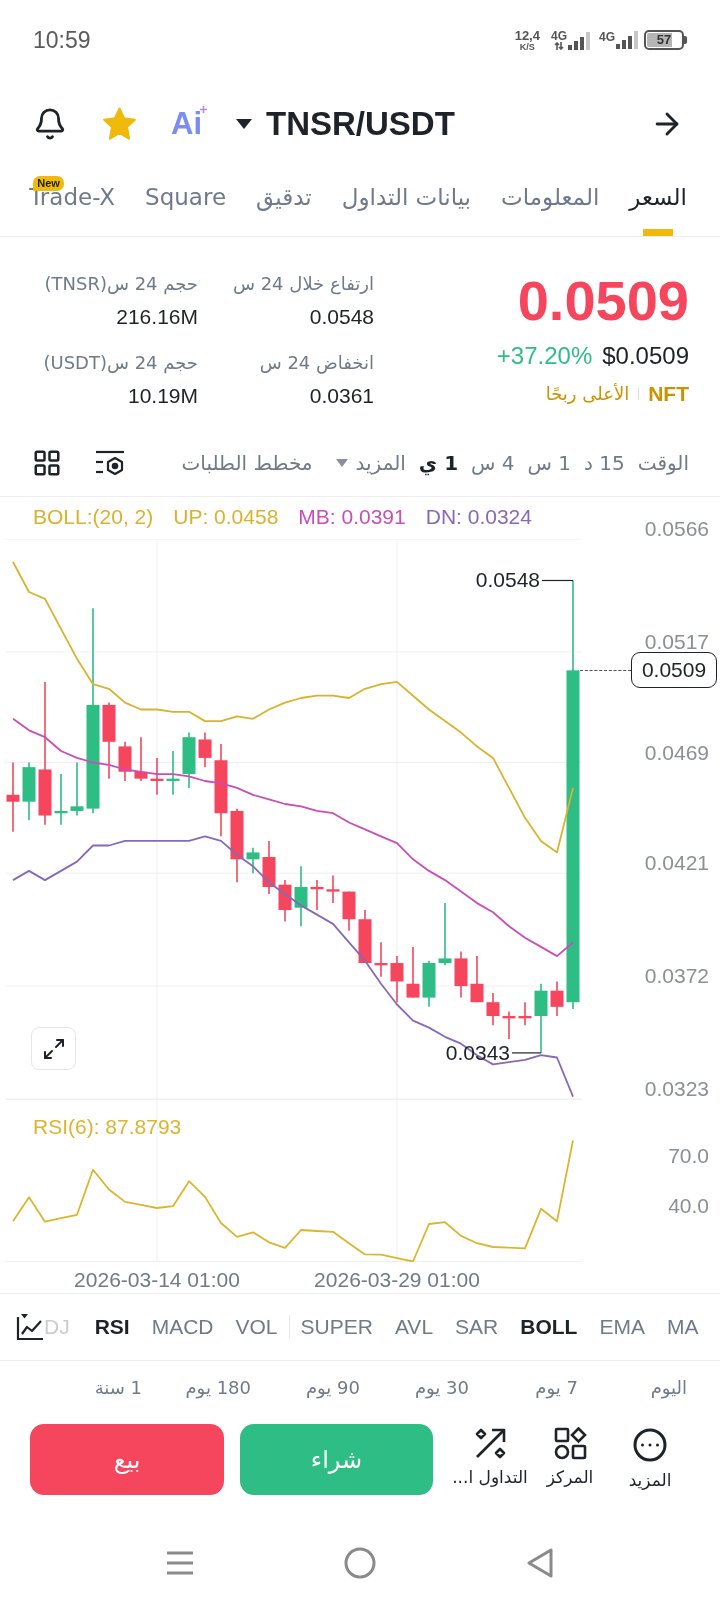 The height and width of the screenshot is (1612, 720). What do you see at coordinates (674, 670) in the screenshot?
I see `last-price-tag: 0.0509` at bounding box center [674, 670].